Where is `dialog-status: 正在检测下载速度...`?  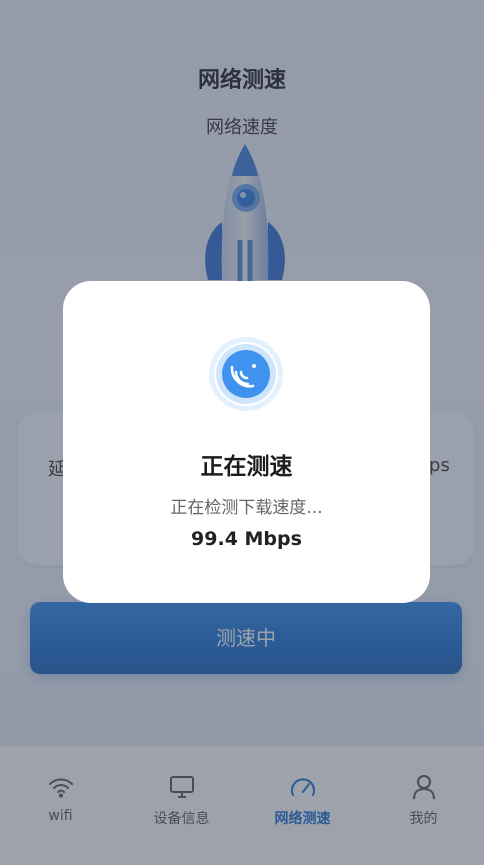
dialog-status: 正在检测下载速度... is located at coordinates (246, 508).